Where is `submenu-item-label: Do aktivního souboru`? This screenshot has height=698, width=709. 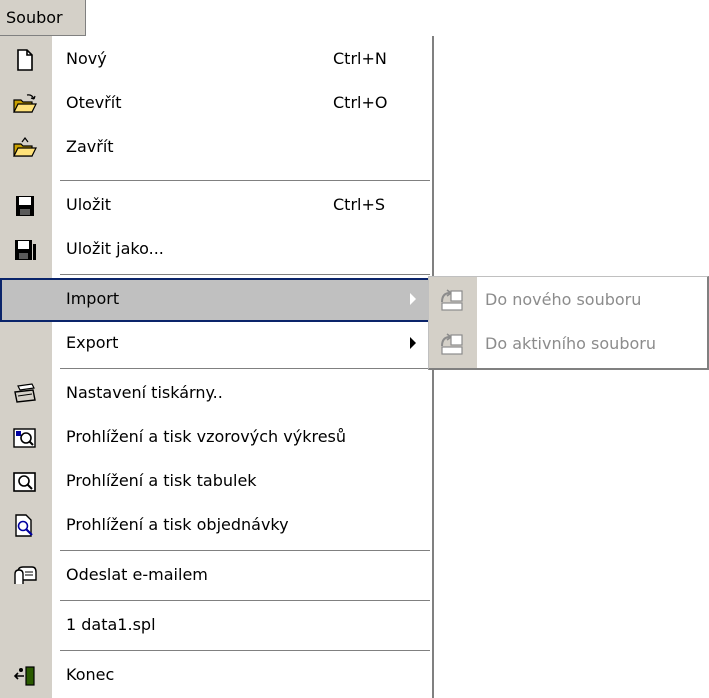
submenu-item-label: Do aktivního souboru is located at coordinates (570, 343).